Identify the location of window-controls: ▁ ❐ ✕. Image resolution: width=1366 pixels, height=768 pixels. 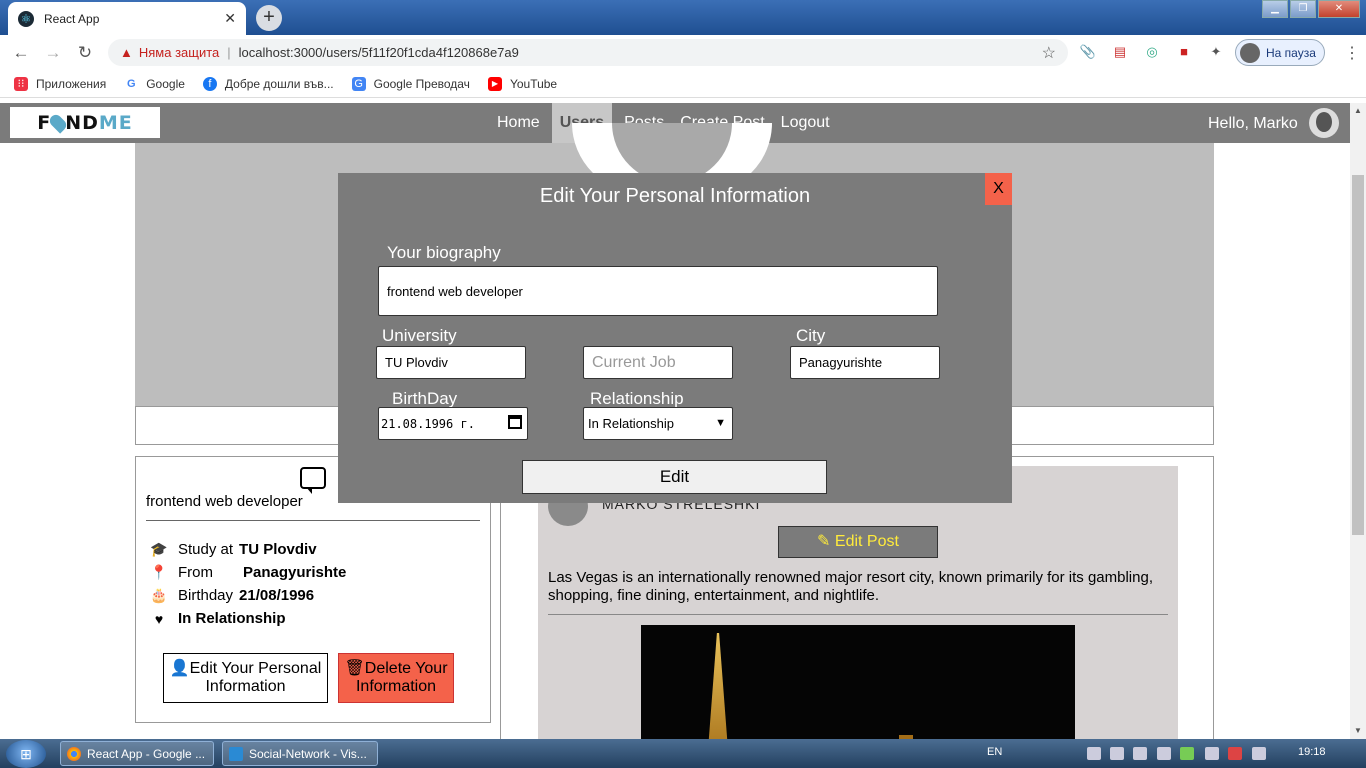
(1310, 9).